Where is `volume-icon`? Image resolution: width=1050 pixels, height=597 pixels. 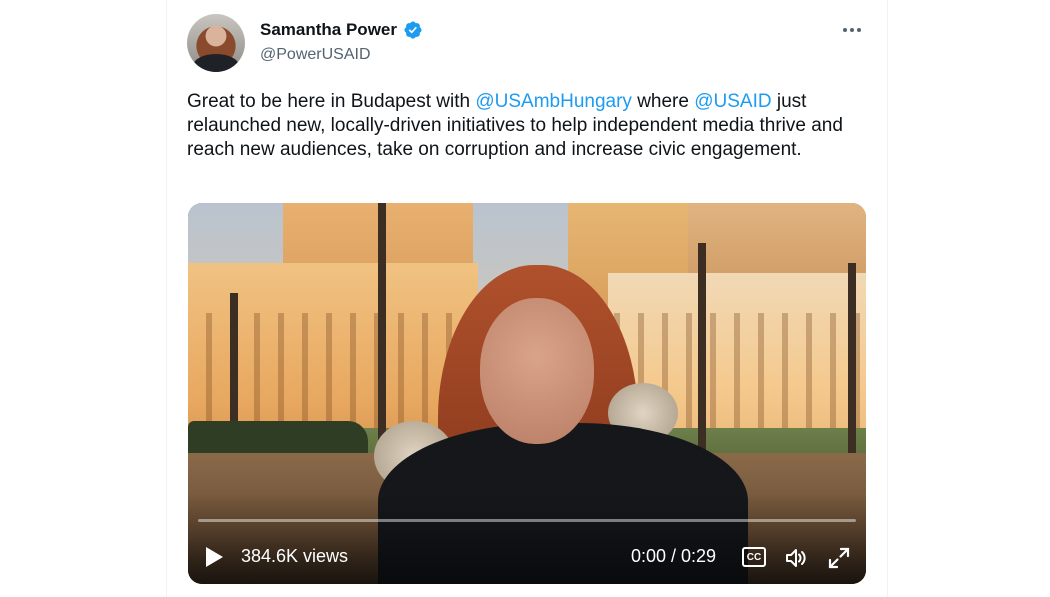
volume-icon is located at coordinates (796, 558).